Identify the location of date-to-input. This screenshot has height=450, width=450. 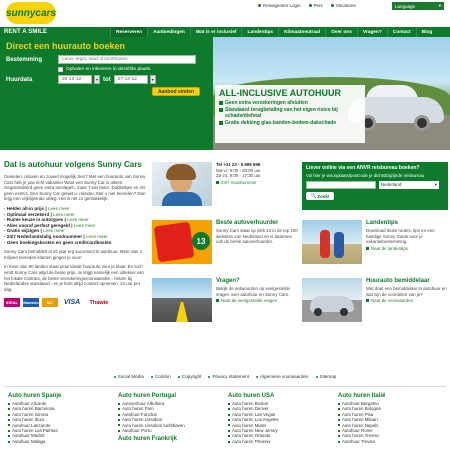
(130, 79).